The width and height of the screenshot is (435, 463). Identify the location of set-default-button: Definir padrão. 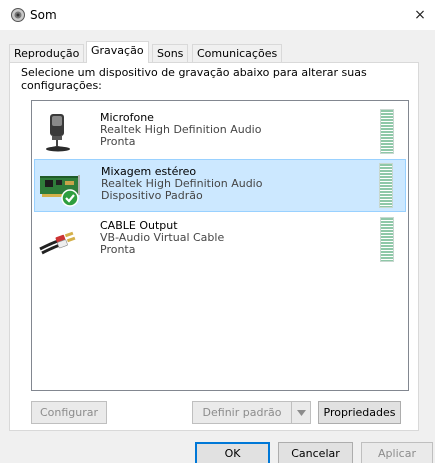
(242, 412).